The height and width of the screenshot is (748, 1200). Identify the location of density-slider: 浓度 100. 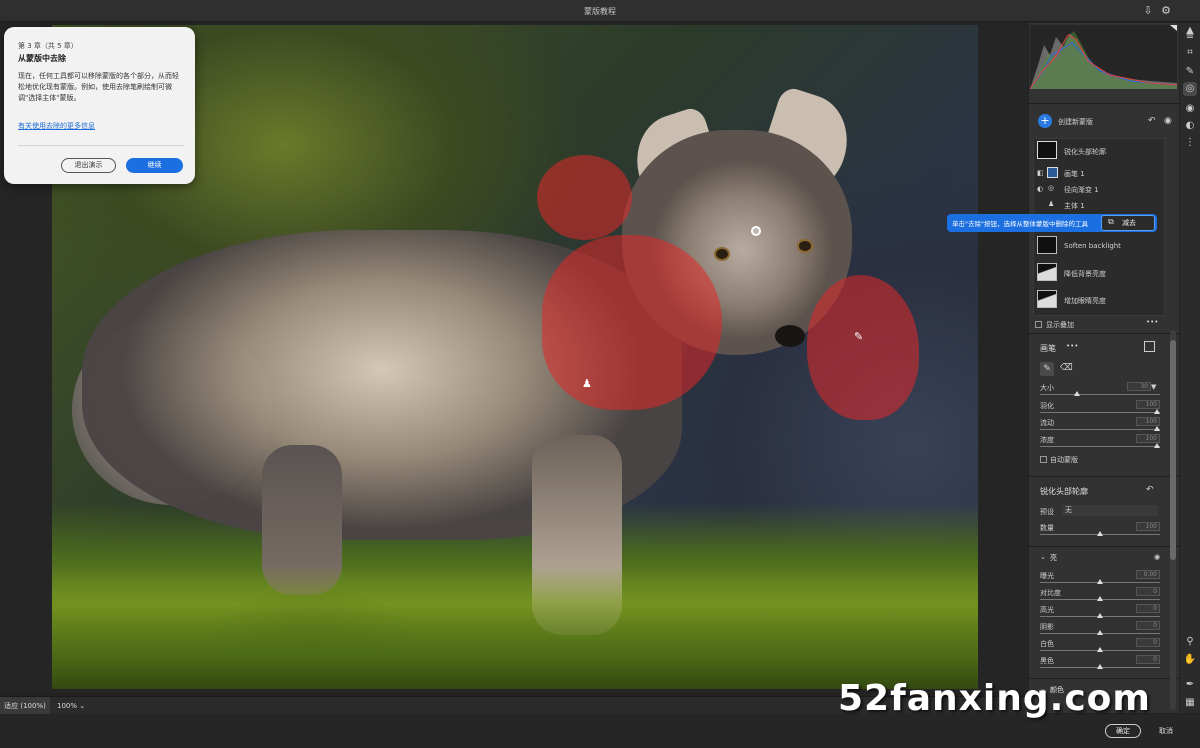
(1100, 442).